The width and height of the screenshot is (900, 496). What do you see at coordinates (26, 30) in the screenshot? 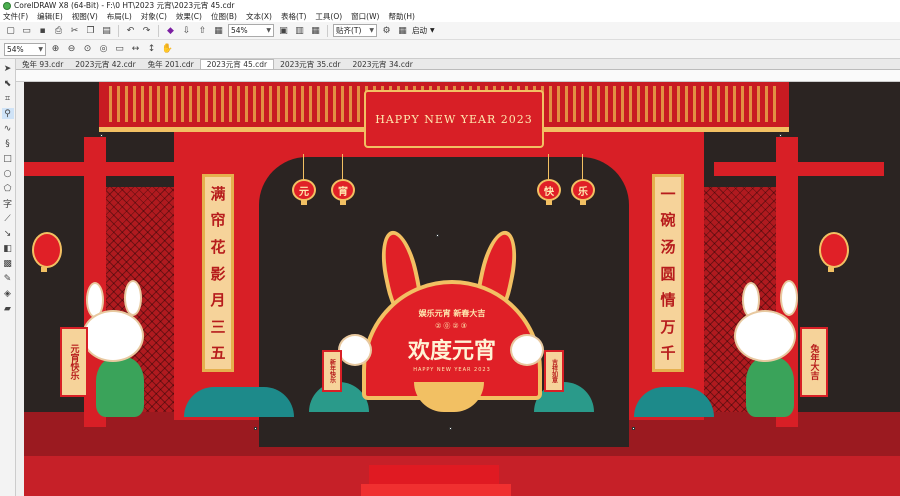
I see `open-folder-icon: ▭` at bounding box center [26, 30].